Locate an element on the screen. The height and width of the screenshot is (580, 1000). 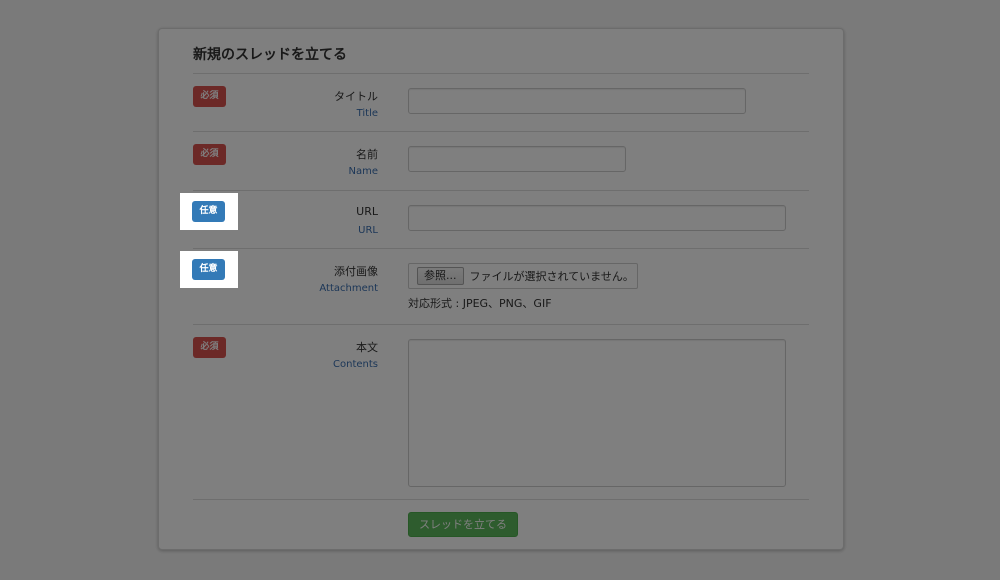
form-row-title: 必須 タイトル Title is located at coordinates (501, 103).